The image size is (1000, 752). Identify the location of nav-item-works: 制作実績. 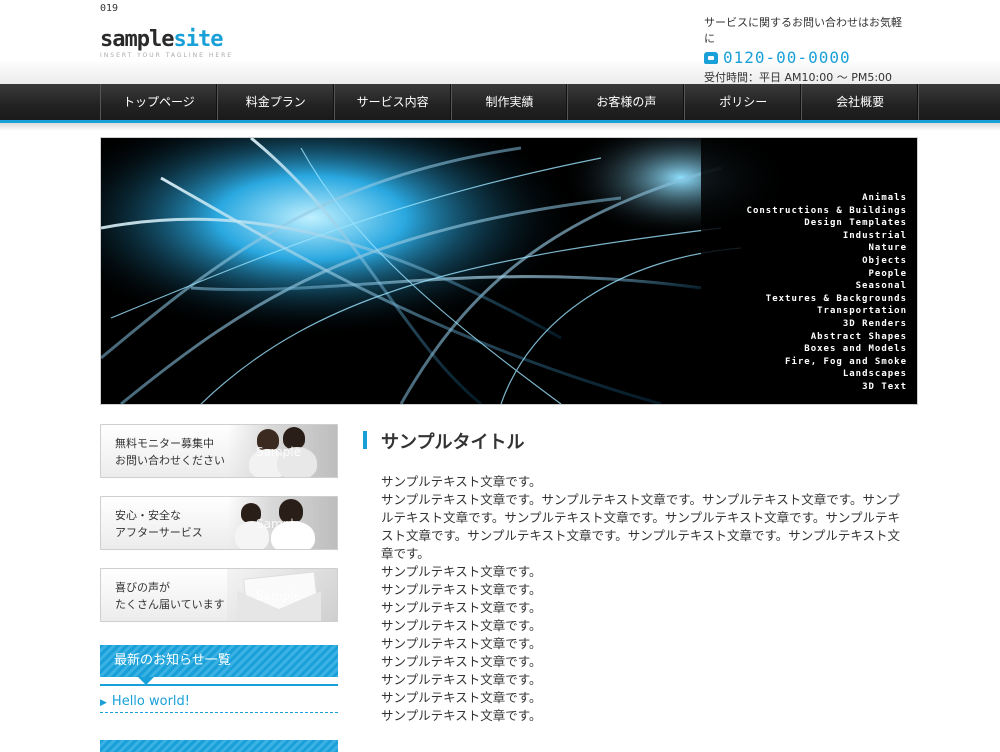
(510, 102).